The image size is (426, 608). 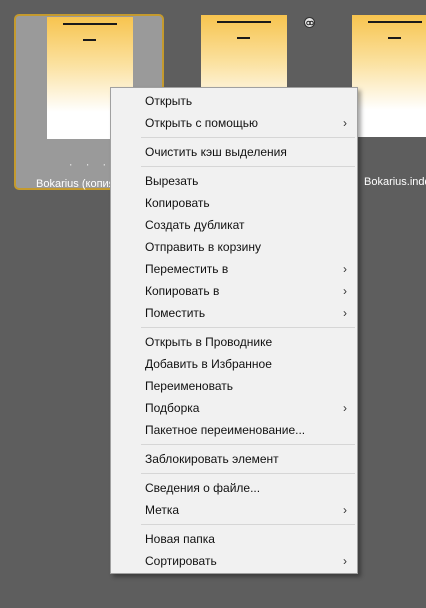 I want to click on menu-item-label: Открыть с помощью, so click(x=202, y=123).